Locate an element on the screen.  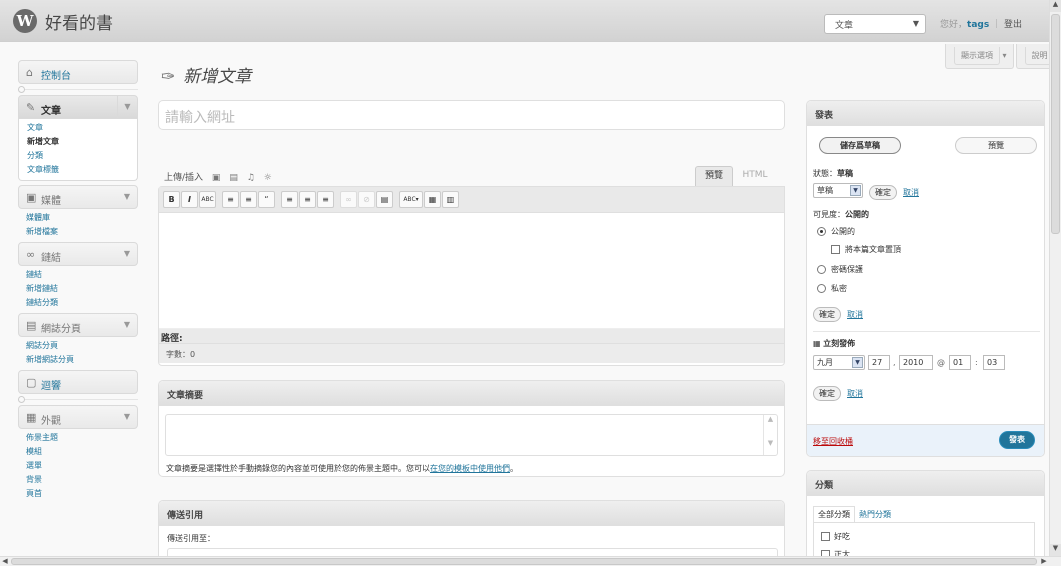
radio-private is located at coordinates (821, 288).